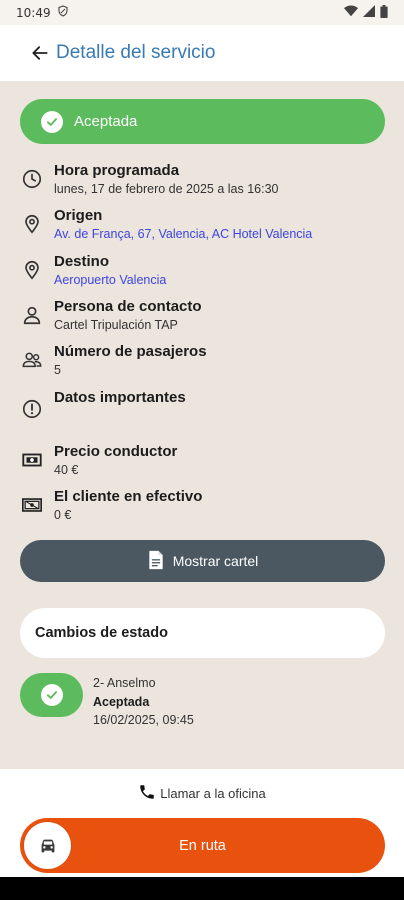  What do you see at coordinates (147, 793) in the screenshot?
I see `phone-icon` at bounding box center [147, 793].